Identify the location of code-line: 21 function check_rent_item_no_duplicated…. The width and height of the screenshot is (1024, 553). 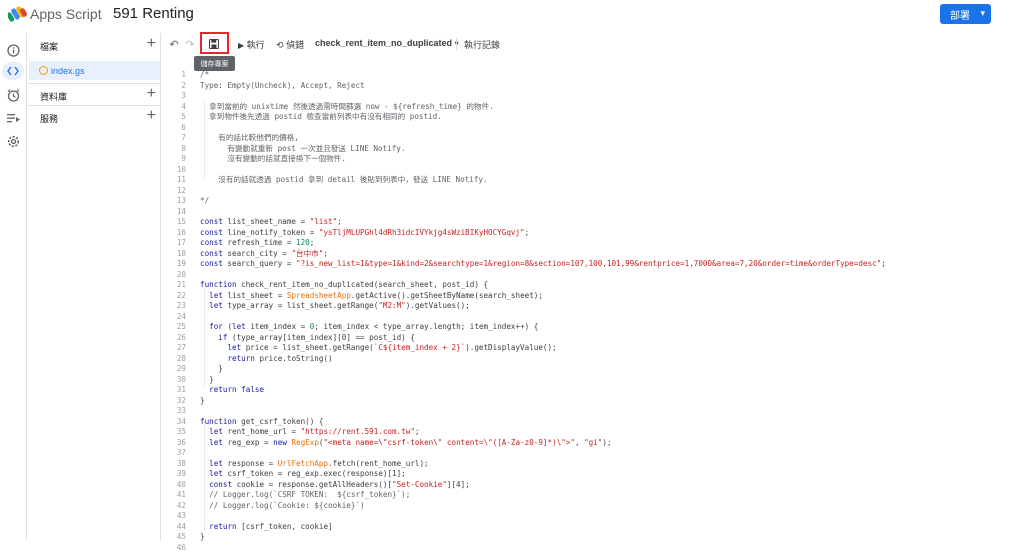
(593, 285).